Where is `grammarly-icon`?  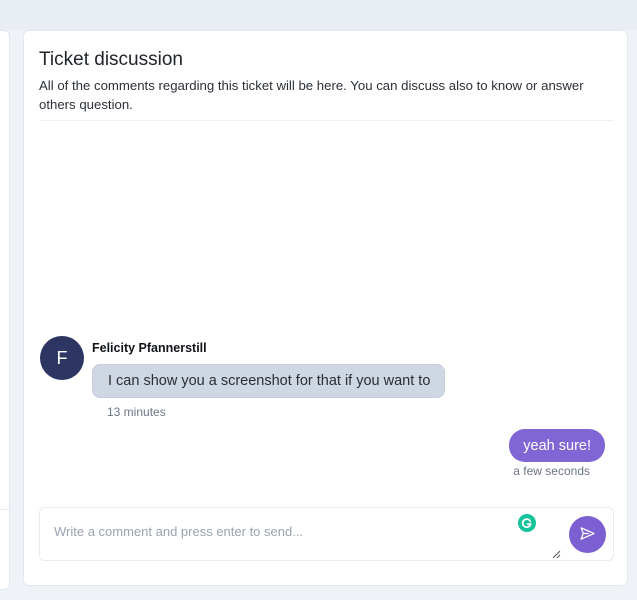
grammarly-icon is located at coordinates (527, 523).